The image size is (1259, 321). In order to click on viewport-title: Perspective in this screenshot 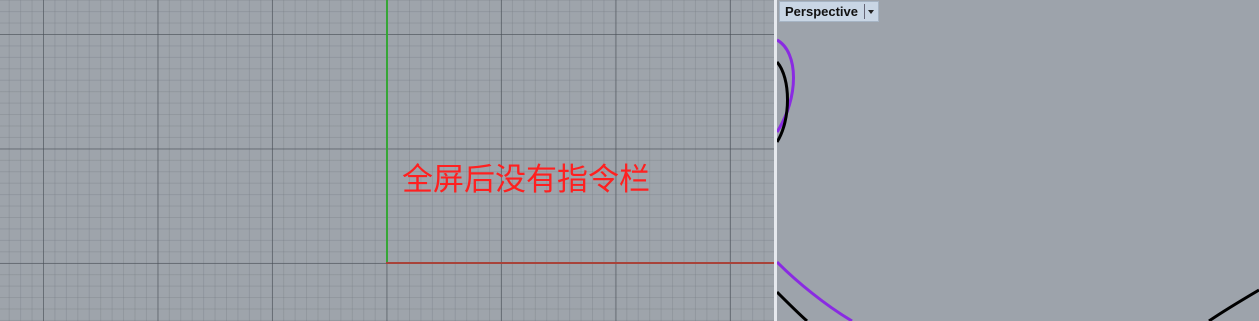, I will do `click(821, 11)`.